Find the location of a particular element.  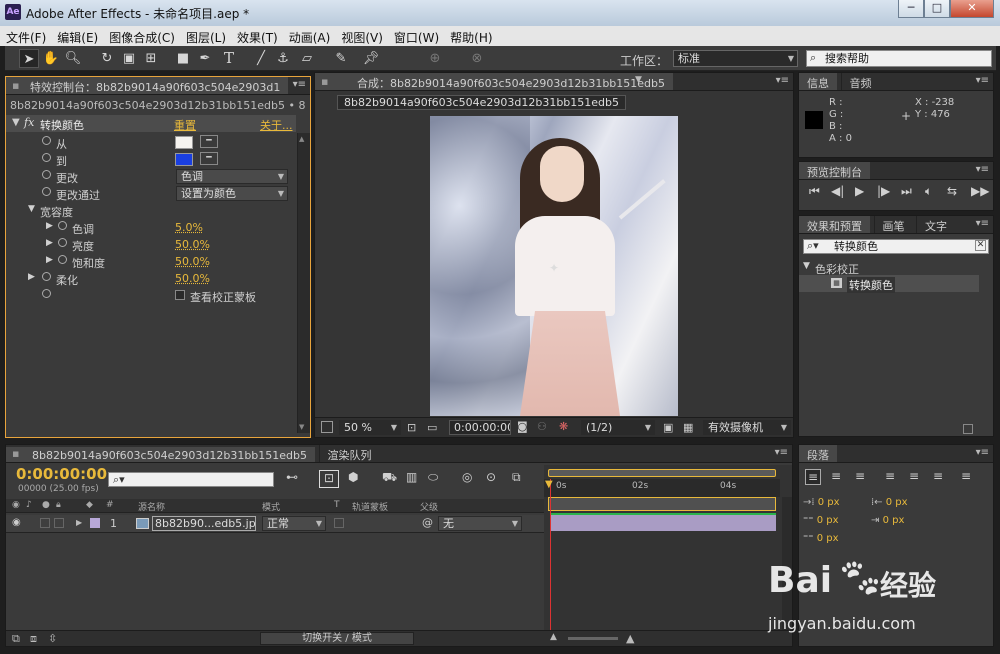

layer-row: ◉ ▶ 1 8b82b90...edb5.jpg 正常 @ 无 is located at coordinates (275, 524).